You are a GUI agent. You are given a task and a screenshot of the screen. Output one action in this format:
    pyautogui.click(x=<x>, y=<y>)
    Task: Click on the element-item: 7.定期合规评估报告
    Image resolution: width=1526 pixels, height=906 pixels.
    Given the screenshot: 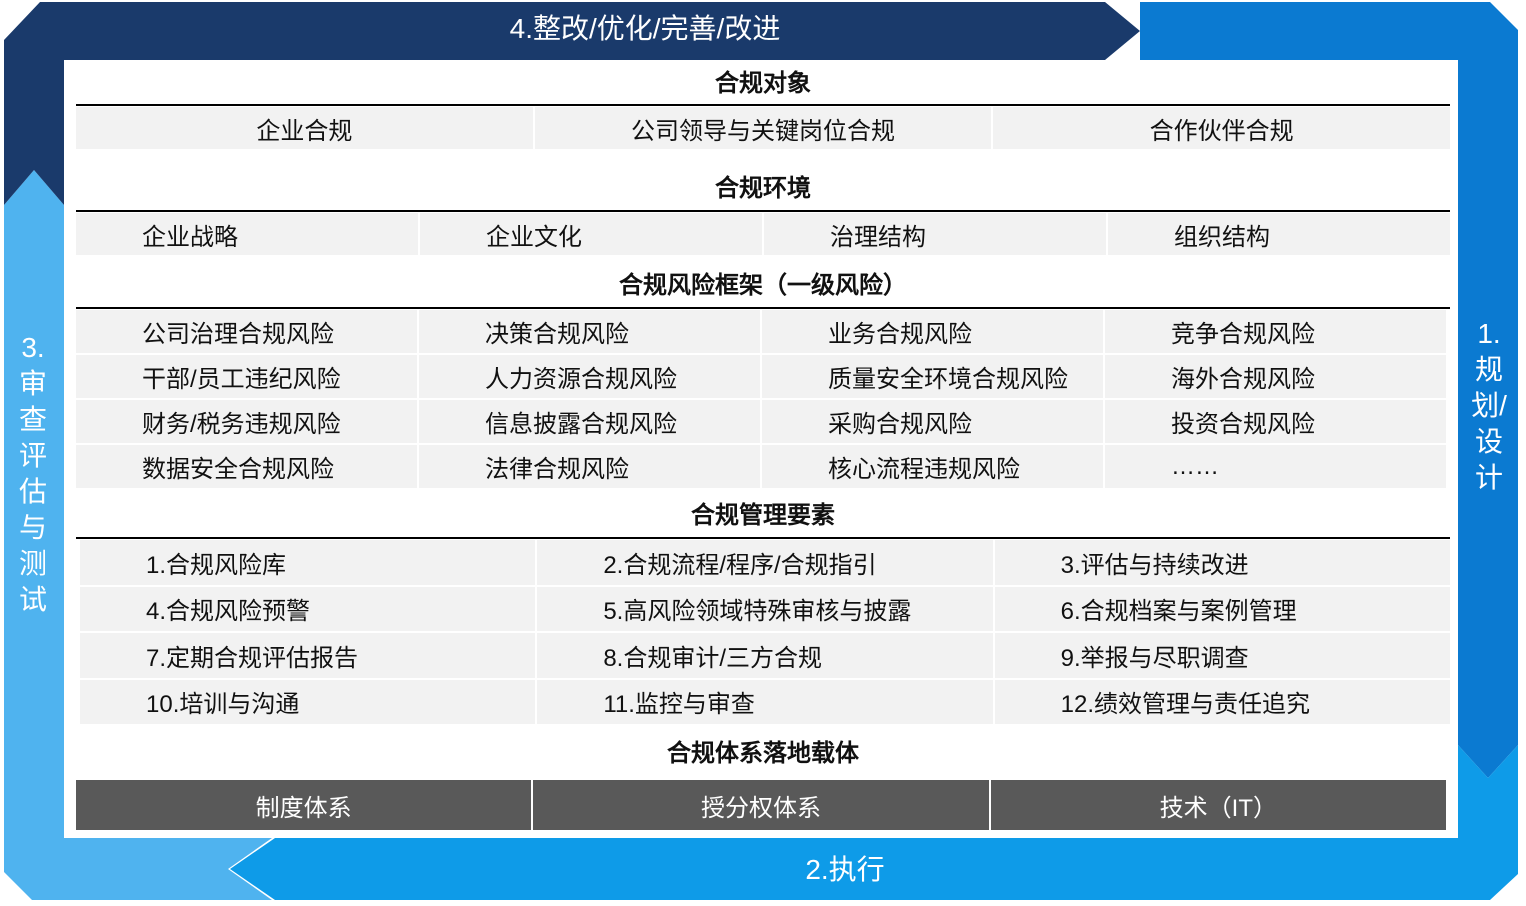 What is the action you would take?
    pyautogui.click(x=308, y=655)
    